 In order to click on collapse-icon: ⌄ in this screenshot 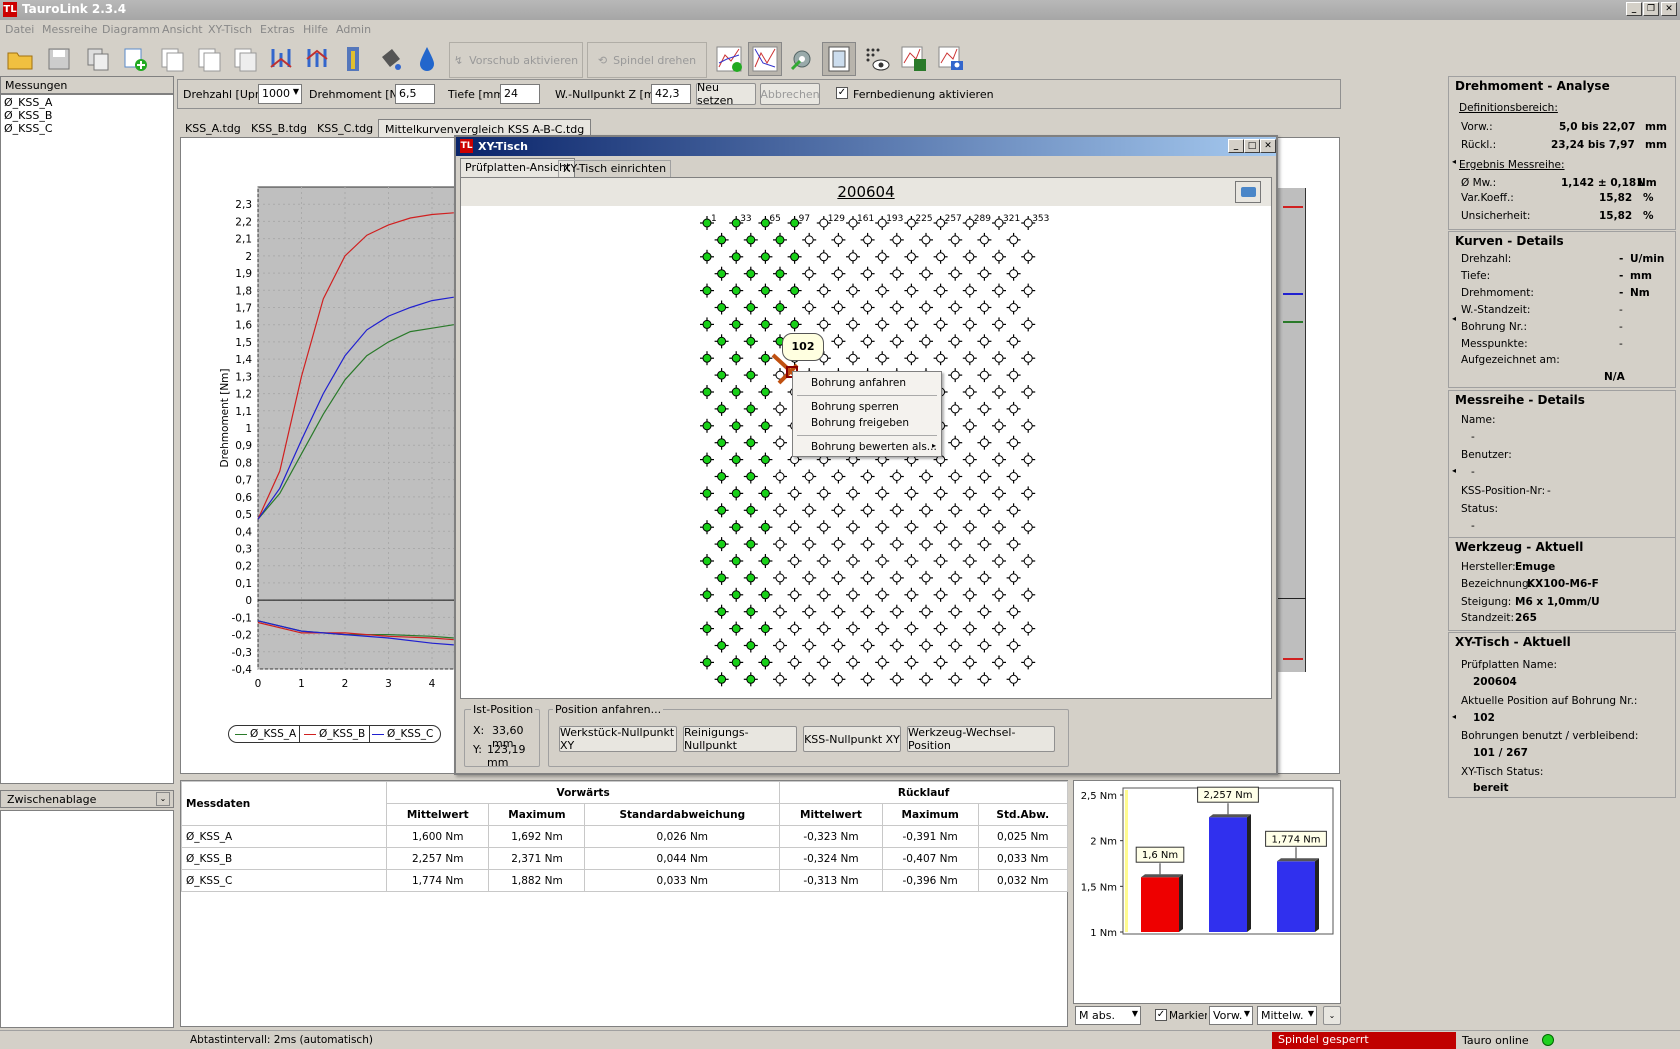, I will do `click(163, 799)`.